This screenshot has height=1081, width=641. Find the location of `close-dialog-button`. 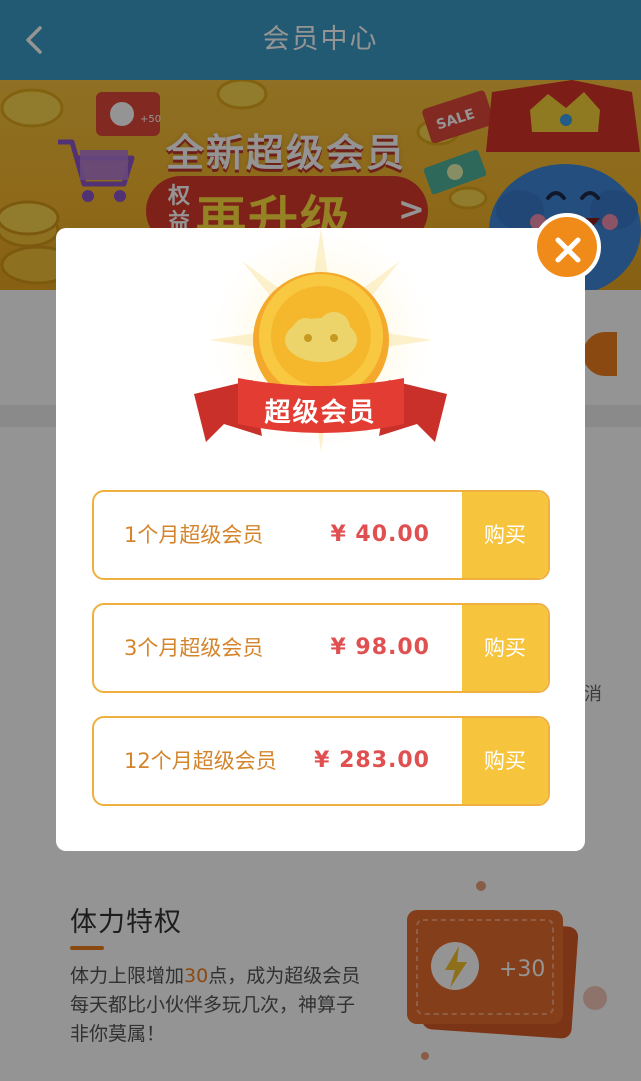

close-dialog-button is located at coordinates (568, 247).